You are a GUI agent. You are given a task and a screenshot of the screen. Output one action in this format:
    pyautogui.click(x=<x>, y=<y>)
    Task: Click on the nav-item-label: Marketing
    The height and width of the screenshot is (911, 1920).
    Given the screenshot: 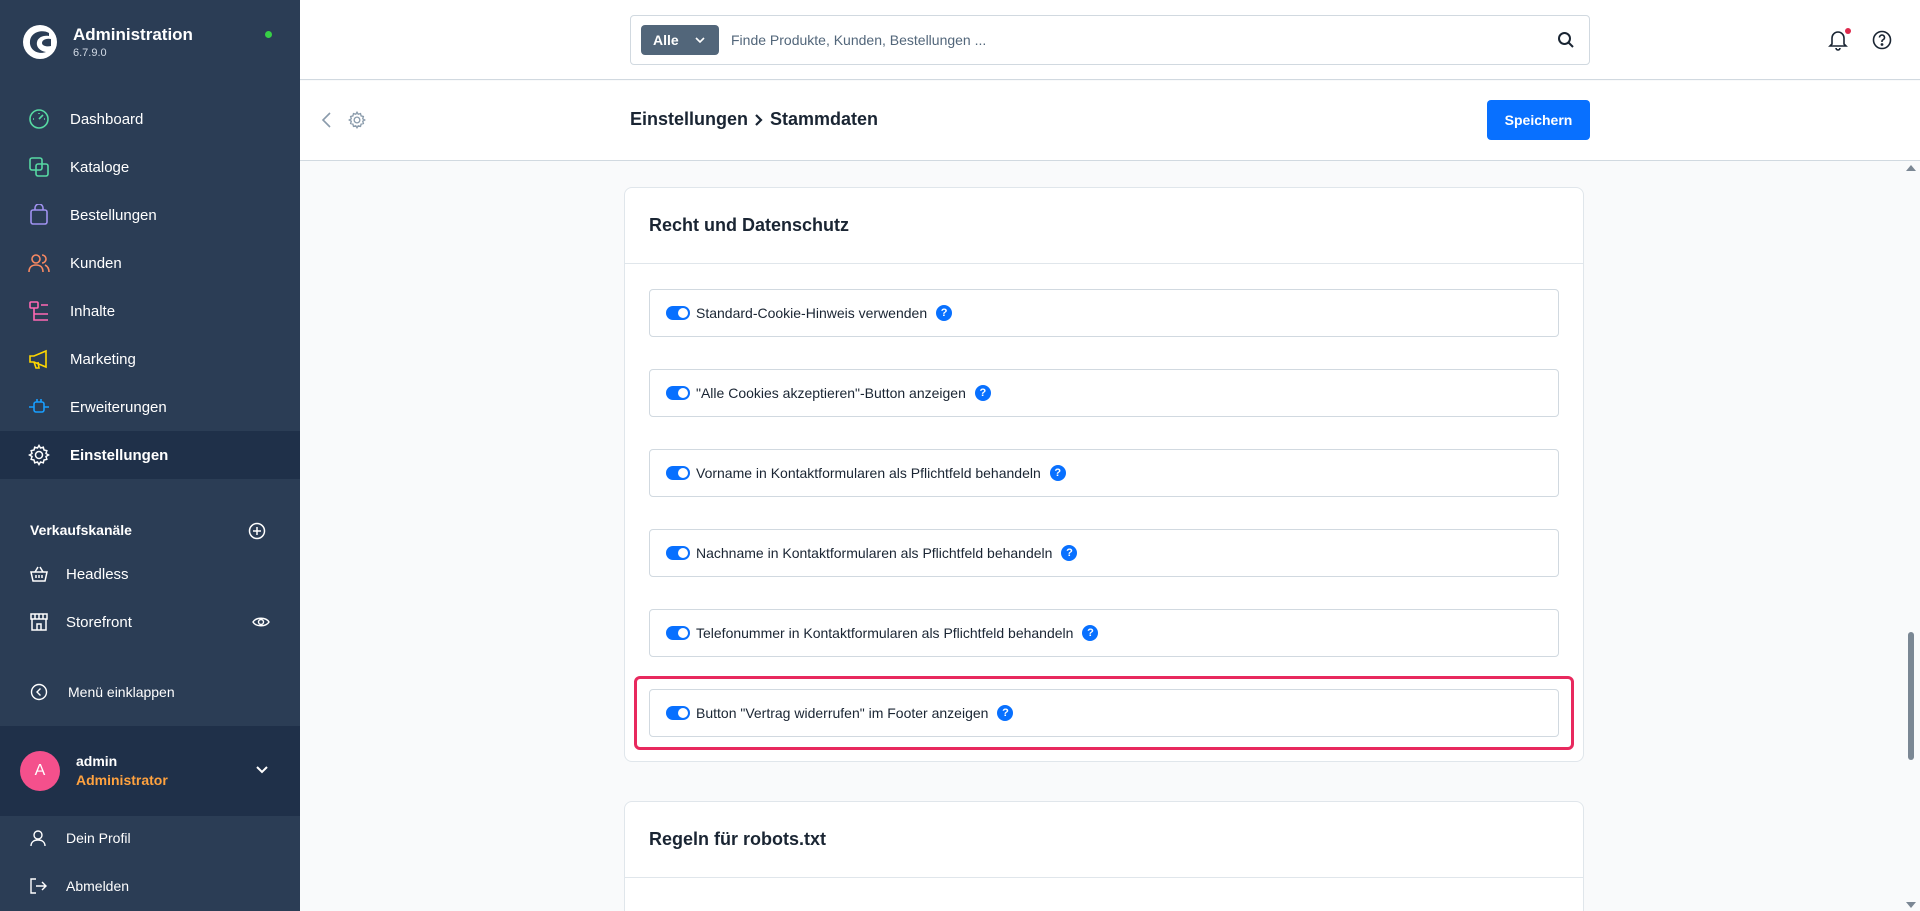 What is the action you would take?
    pyautogui.click(x=103, y=359)
    